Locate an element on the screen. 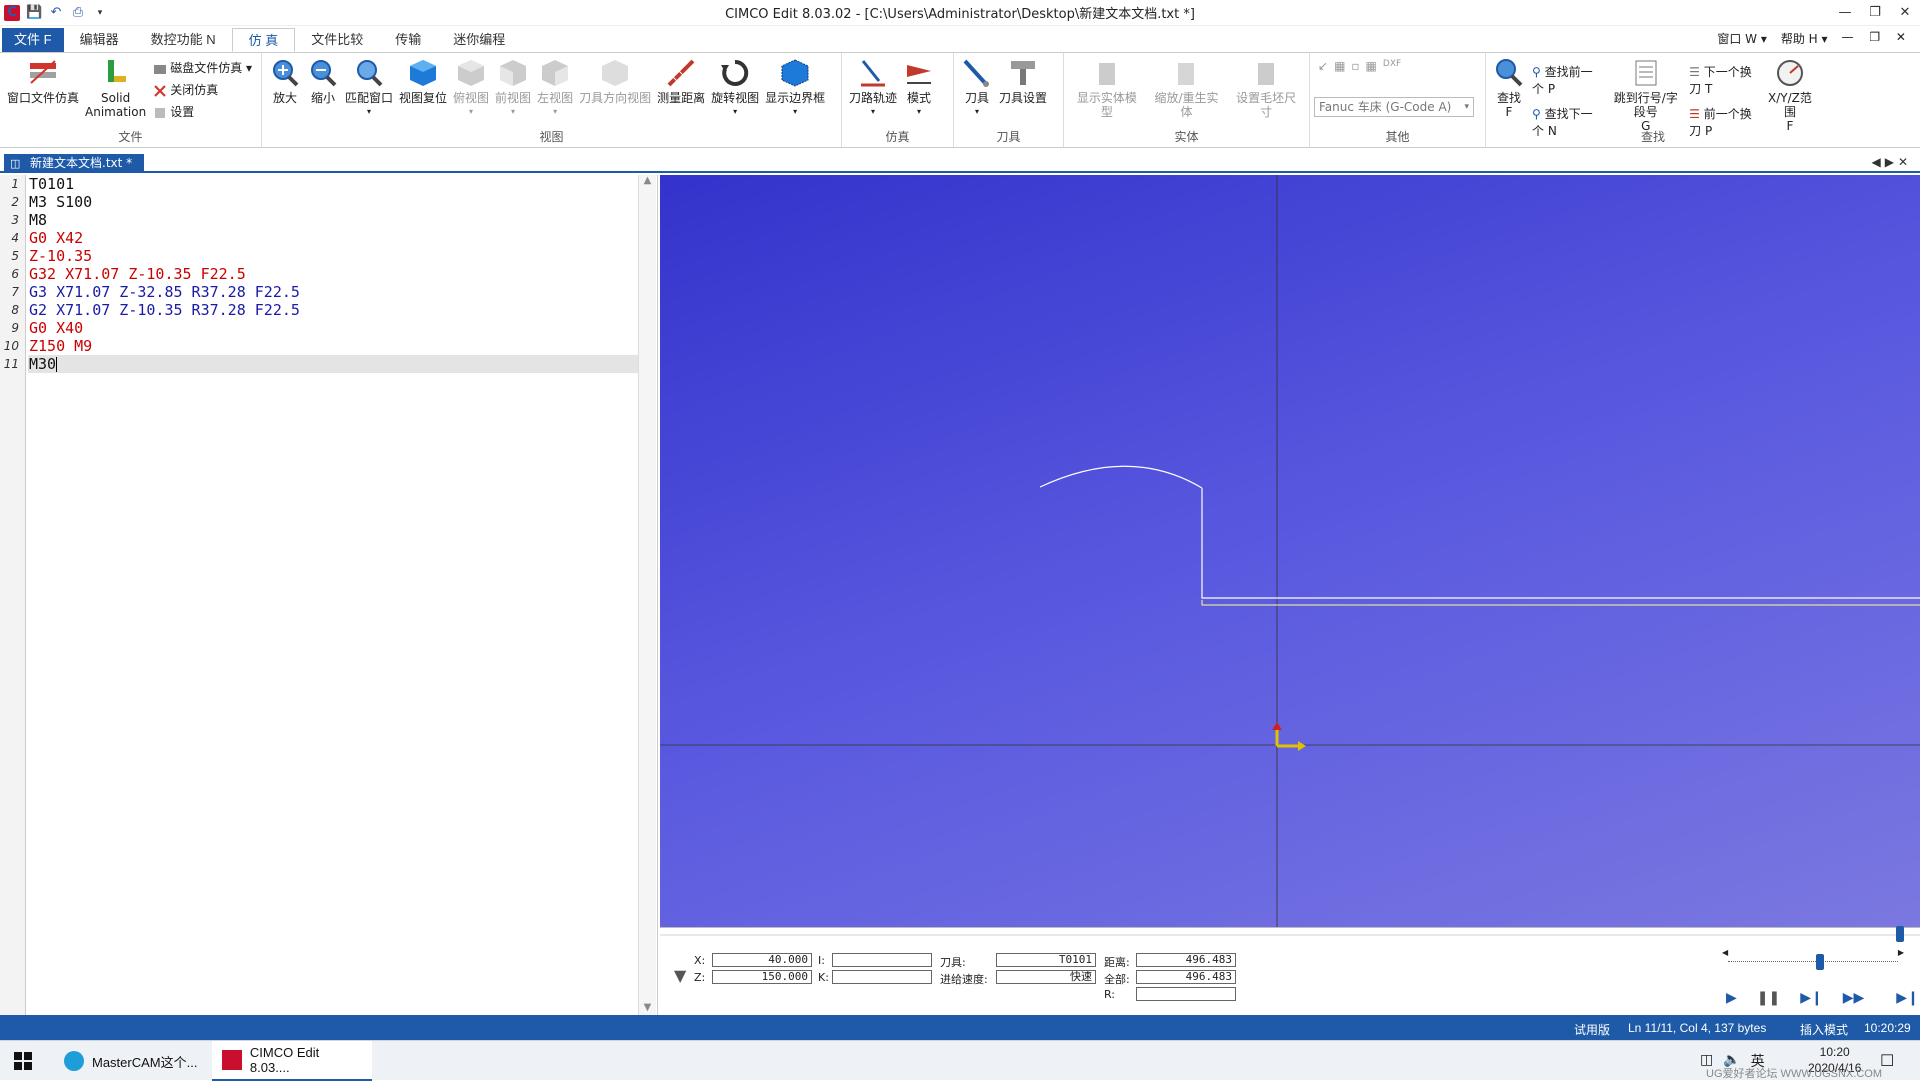 Image resolution: width=1920 pixels, height=1081 pixels. tab-nav-controls: ◀▶✕ is located at coordinates (1891, 162).